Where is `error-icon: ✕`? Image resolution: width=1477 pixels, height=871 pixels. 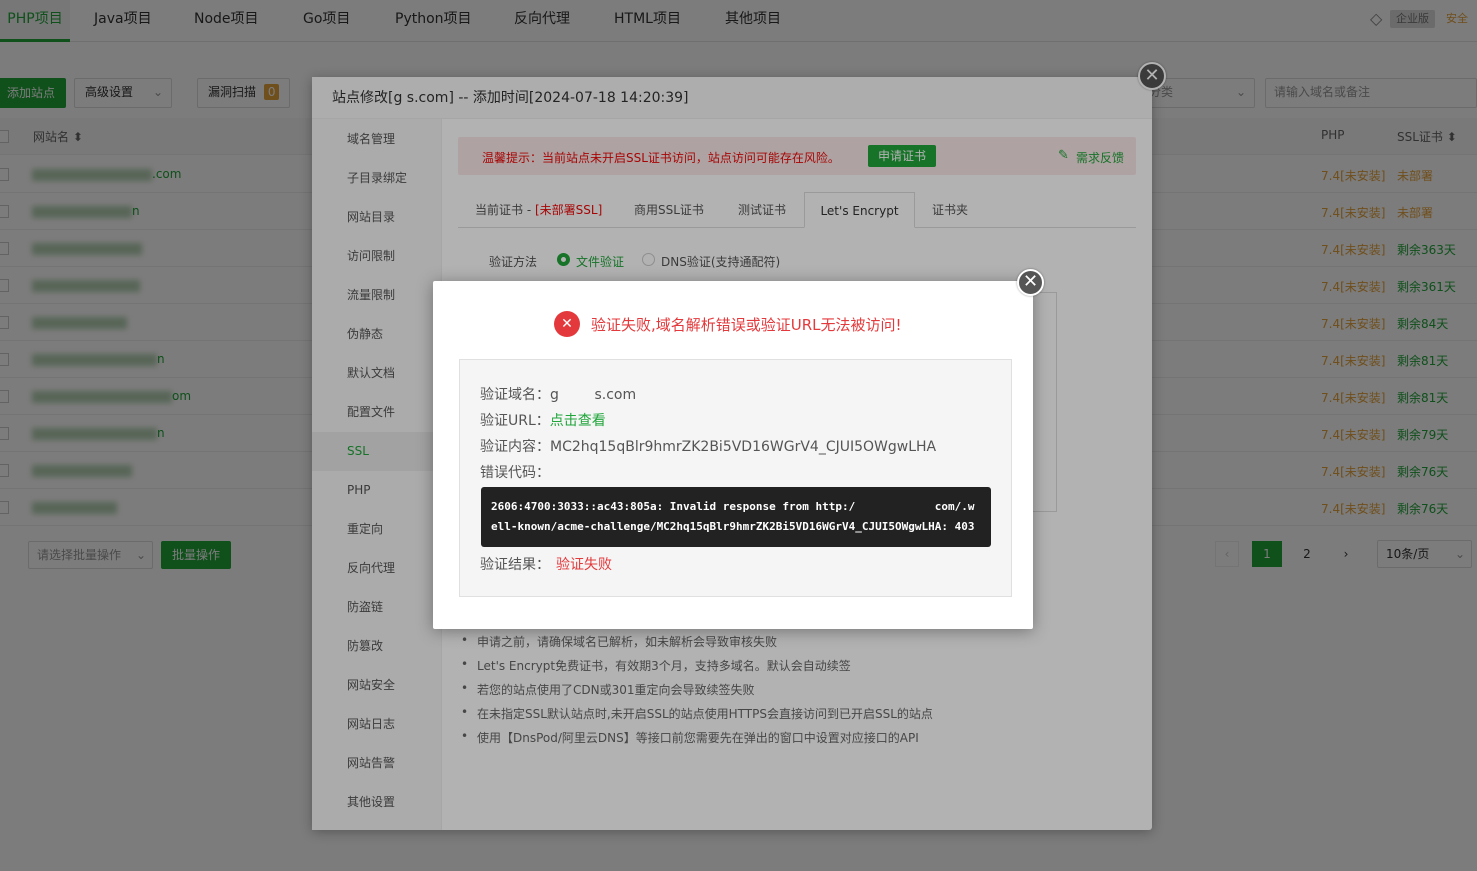 error-icon: ✕ is located at coordinates (567, 324).